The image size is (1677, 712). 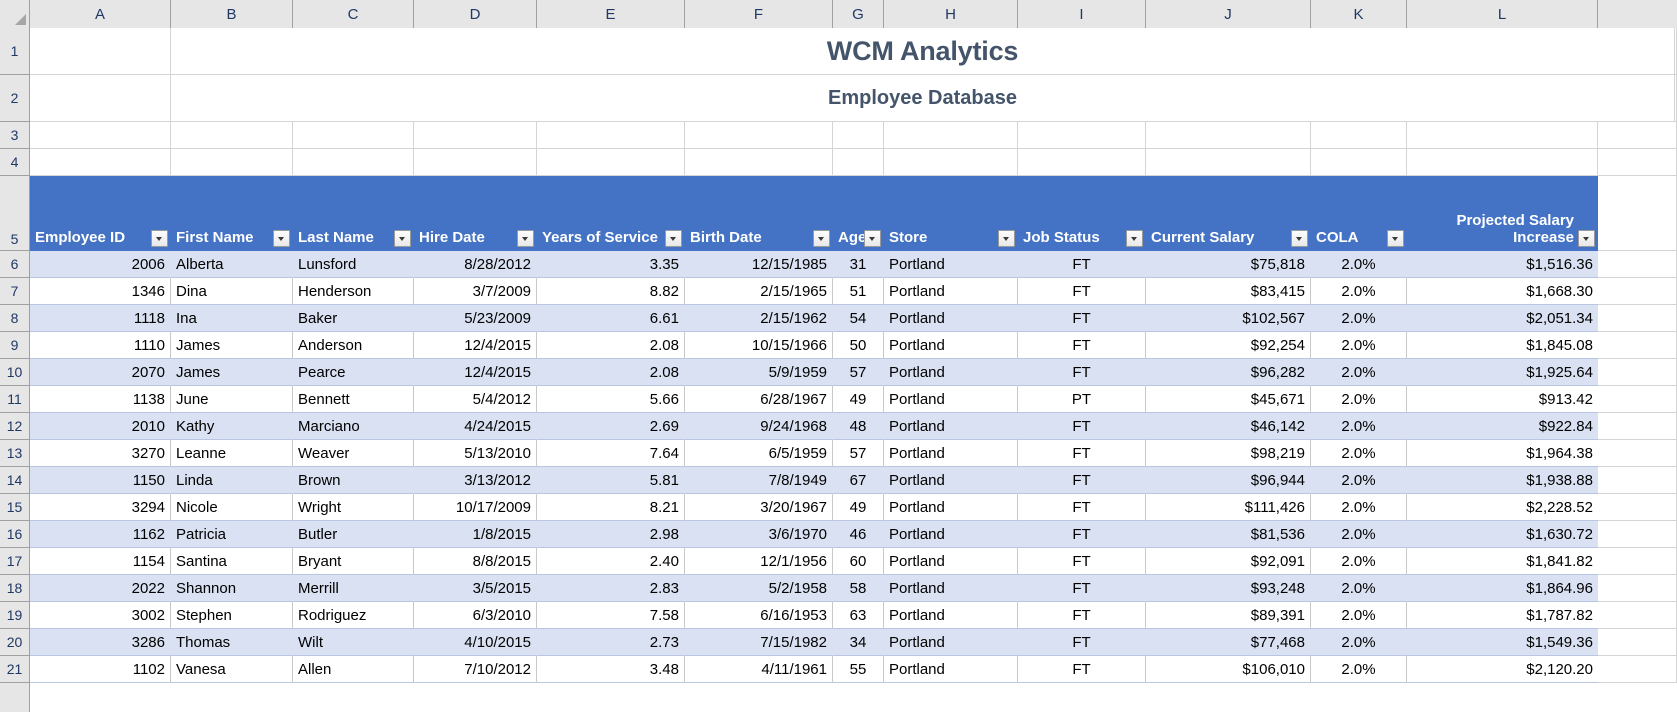 I want to click on cell-years-of-service: 8.82, so click(x=611, y=291).